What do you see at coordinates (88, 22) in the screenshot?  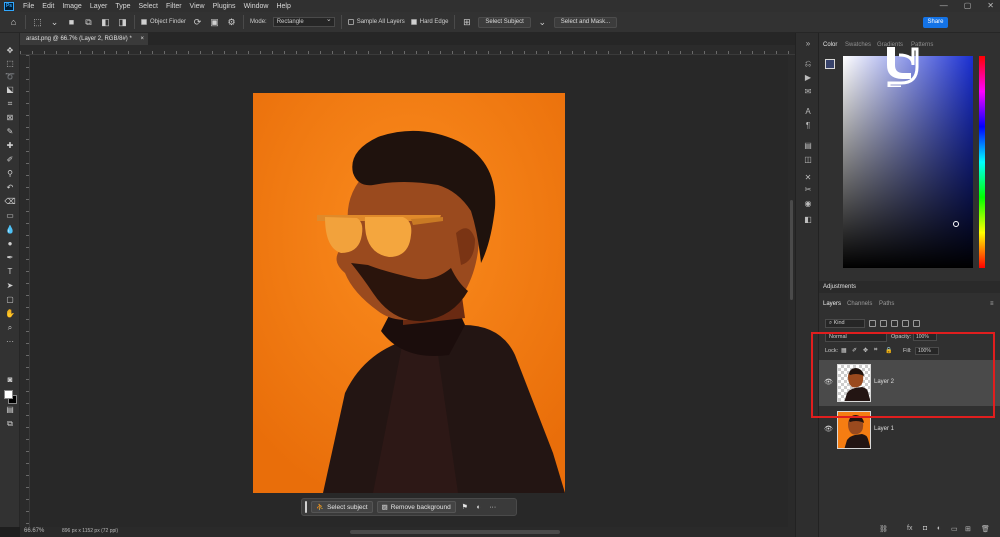 I see `add-selection-icon: ⧉` at bounding box center [88, 22].